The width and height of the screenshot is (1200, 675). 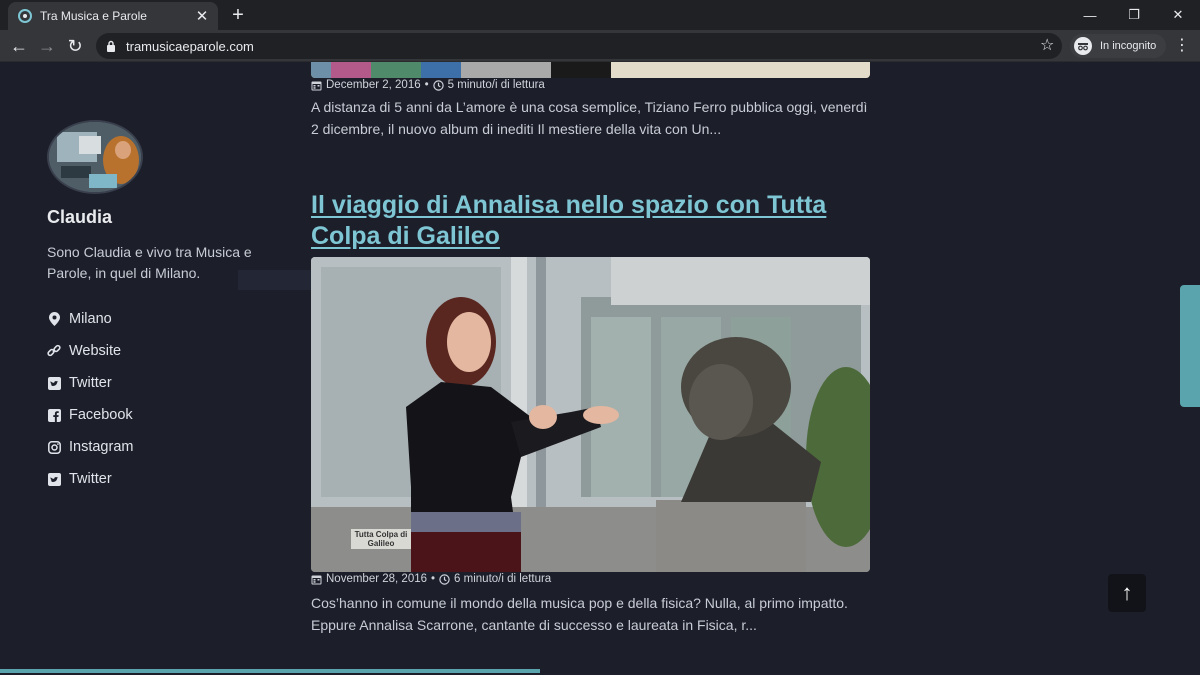 What do you see at coordinates (1083, 46) in the screenshot?
I see `incognito-icon` at bounding box center [1083, 46].